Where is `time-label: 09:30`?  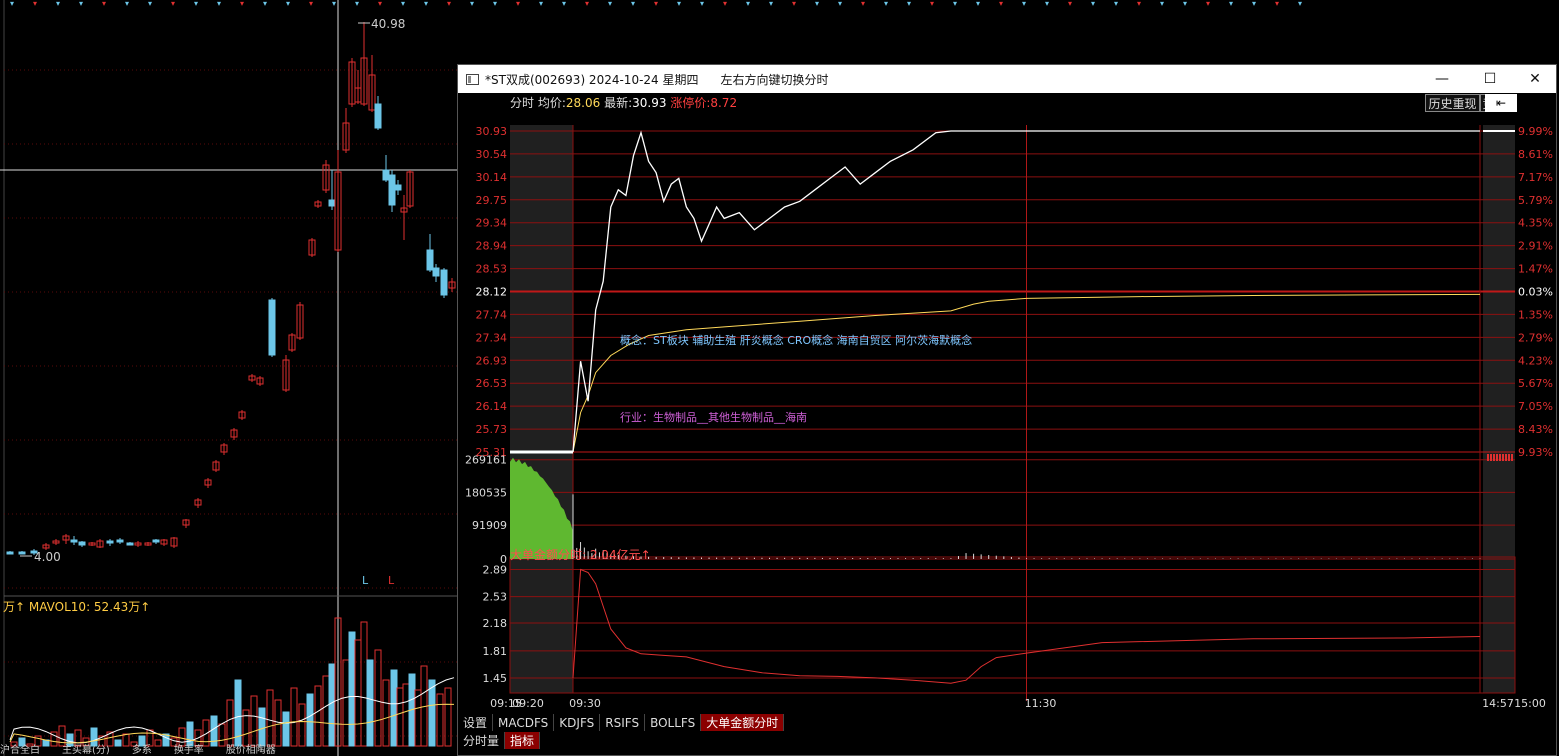 time-label: 09:30 is located at coordinates (585, 702).